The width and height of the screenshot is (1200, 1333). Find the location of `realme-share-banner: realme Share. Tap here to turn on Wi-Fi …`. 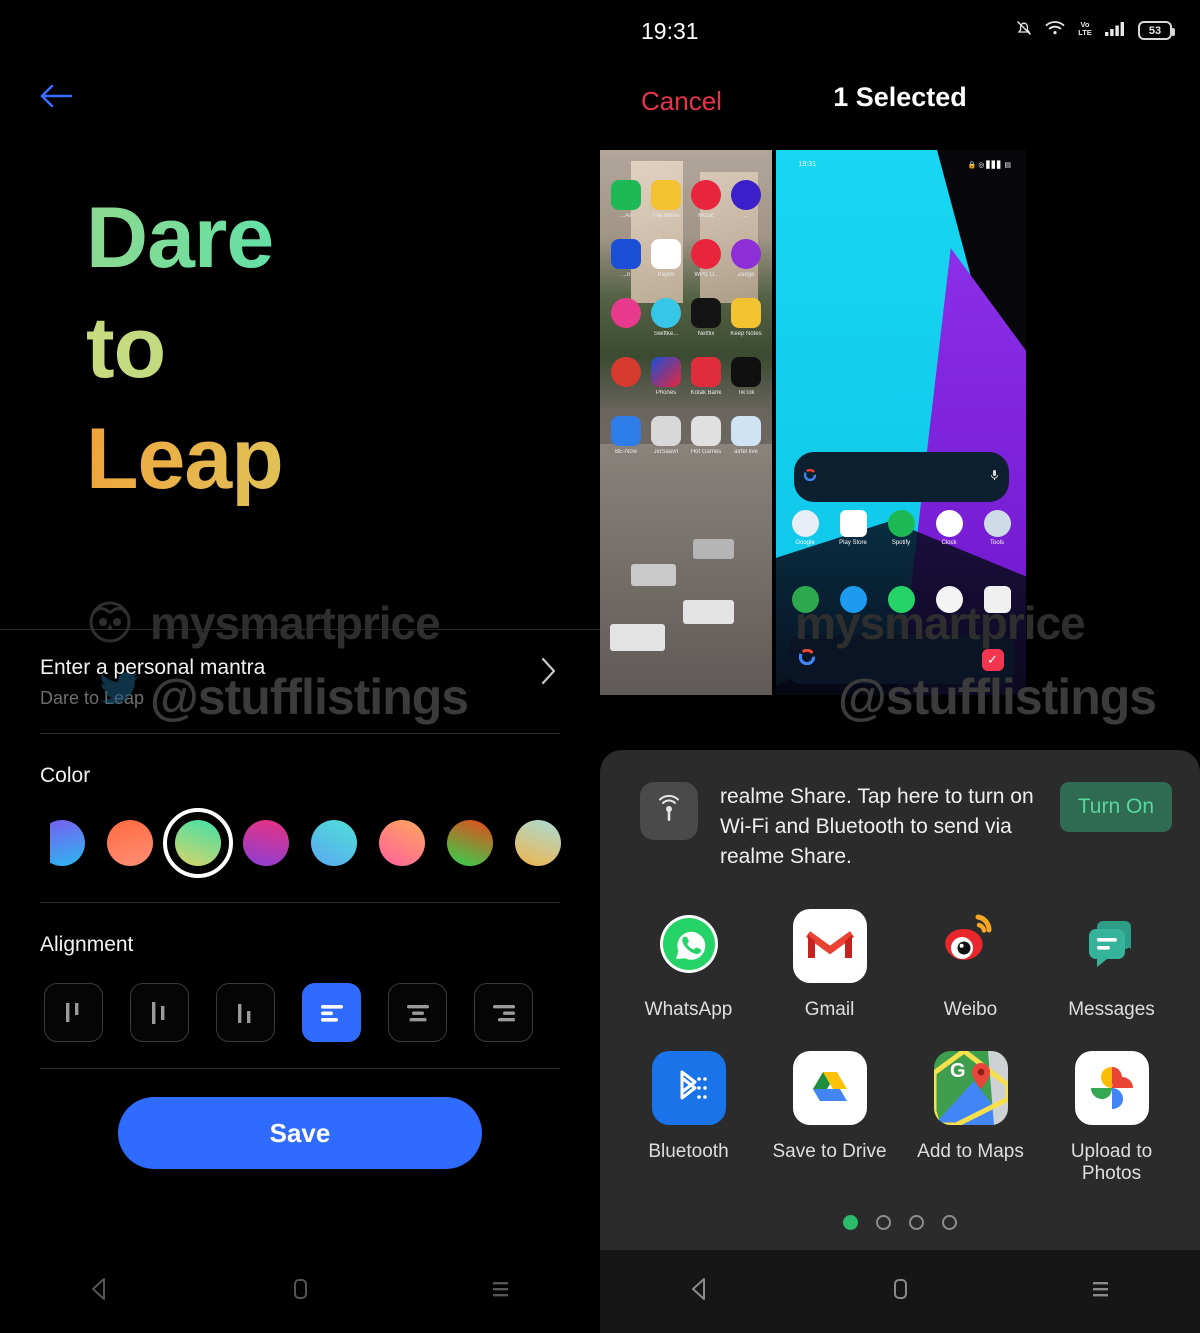

realme-share-banner: realme Share. Tap here to turn on Wi-Fi … is located at coordinates (900, 810).